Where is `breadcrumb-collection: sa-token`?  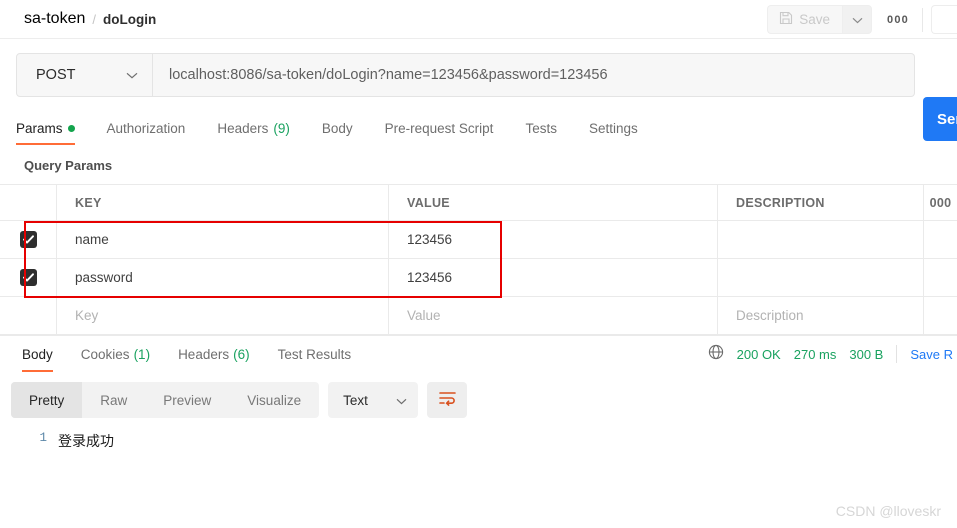 breadcrumb-collection: sa-token is located at coordinates (54, 19).